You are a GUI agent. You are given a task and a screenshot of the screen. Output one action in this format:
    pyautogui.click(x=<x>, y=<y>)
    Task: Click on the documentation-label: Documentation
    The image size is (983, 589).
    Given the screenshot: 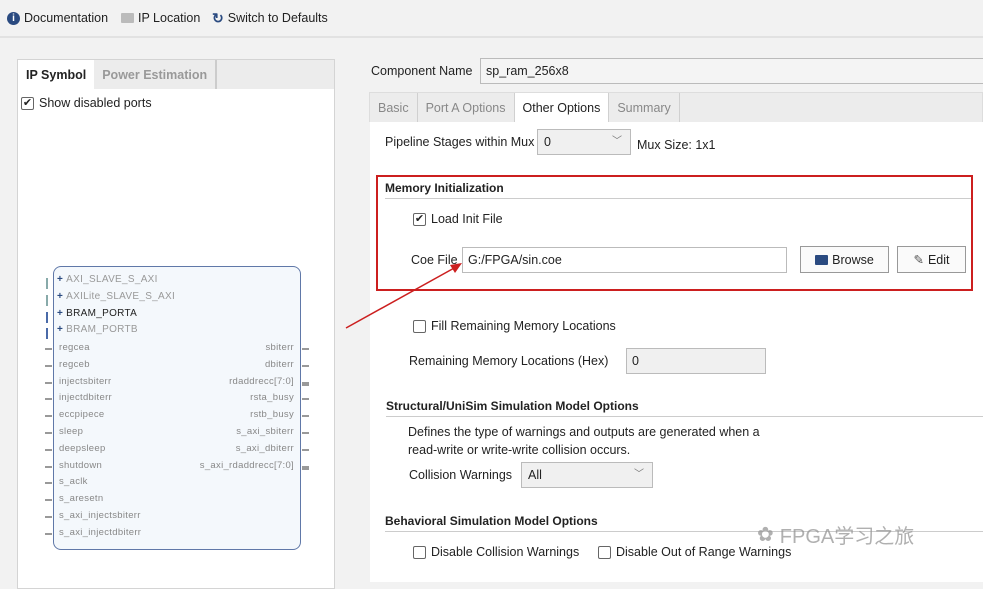 What is the action you would take?
    pyautogui.click(x=66, y=18)
    